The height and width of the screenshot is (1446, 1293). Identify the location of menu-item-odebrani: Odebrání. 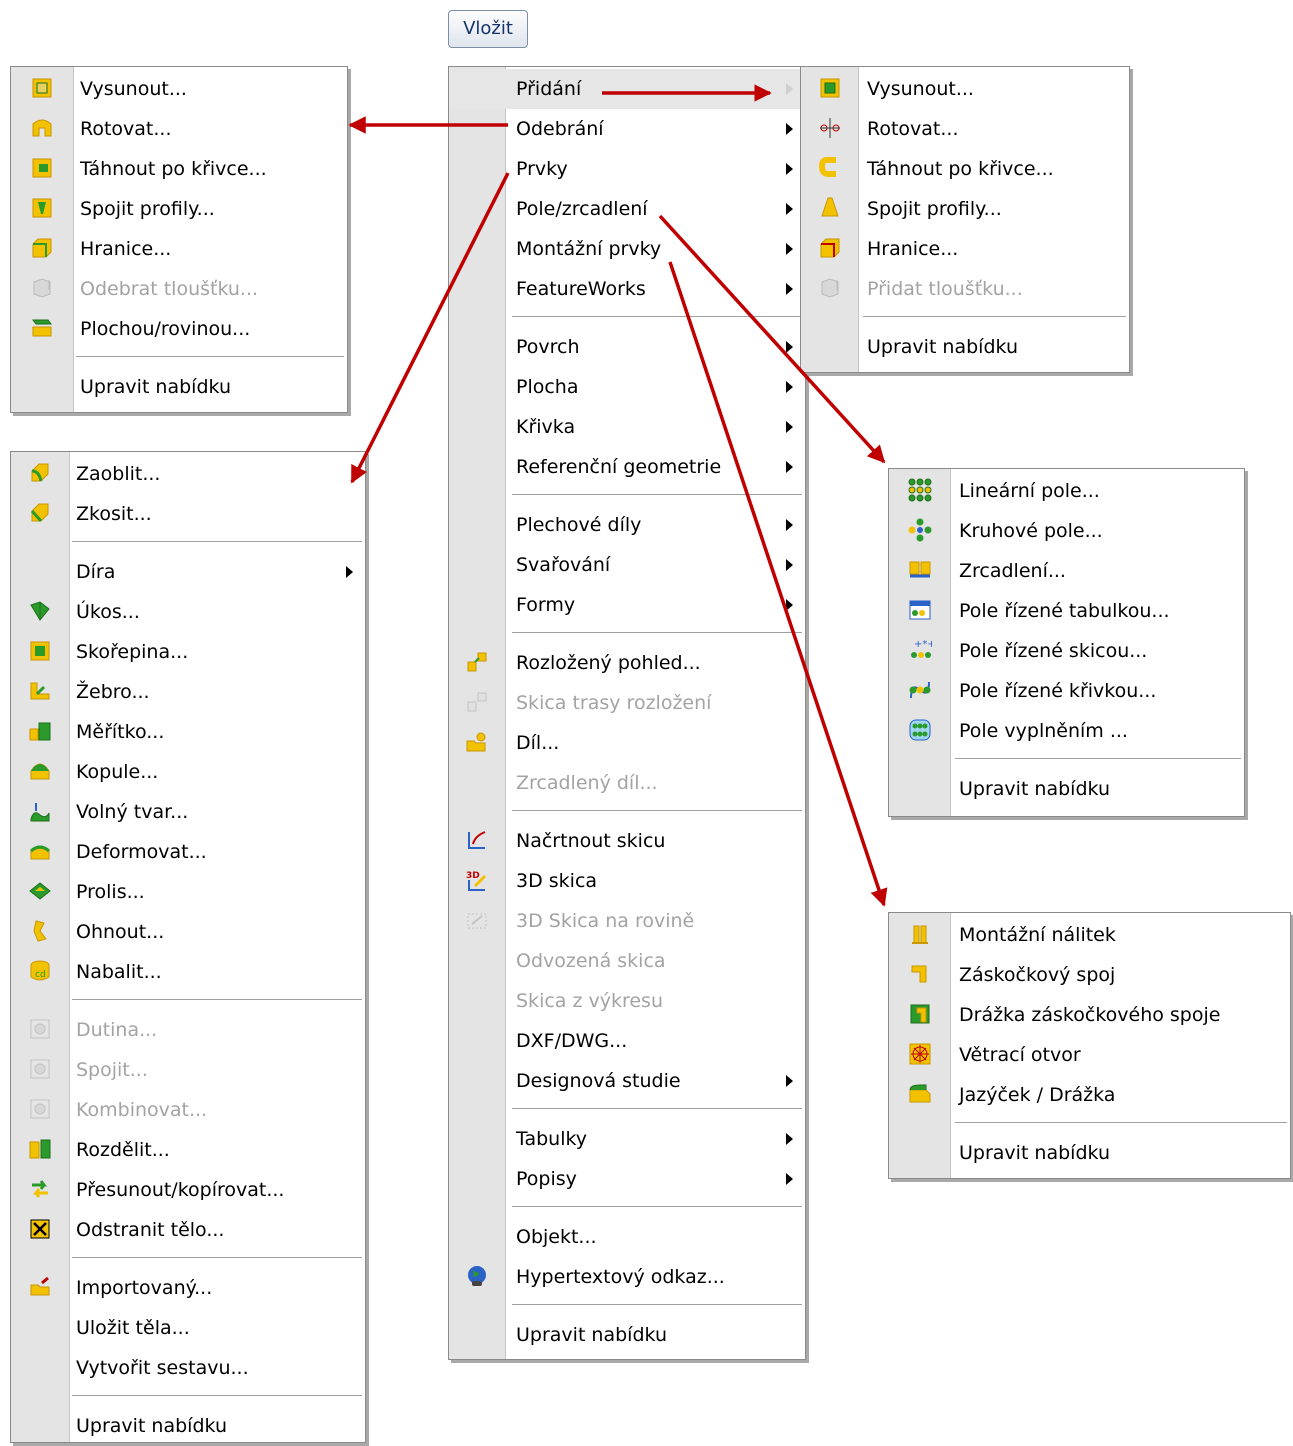
(627, 129).